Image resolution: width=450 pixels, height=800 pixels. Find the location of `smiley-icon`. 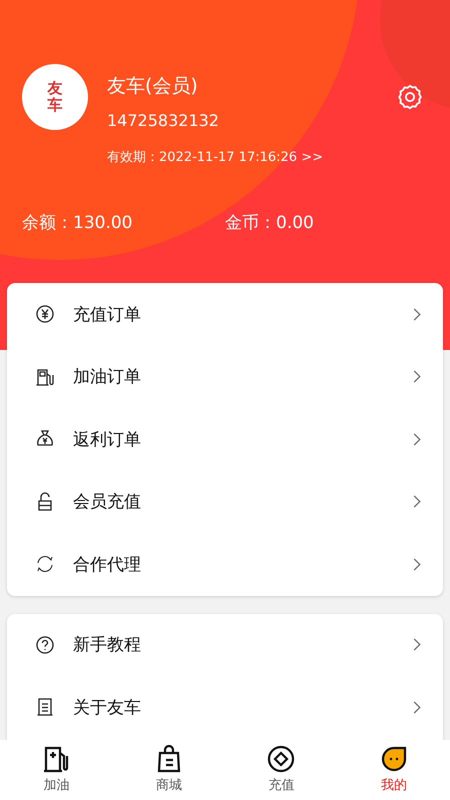

smiley-icon is located at coordinates (394, 759).